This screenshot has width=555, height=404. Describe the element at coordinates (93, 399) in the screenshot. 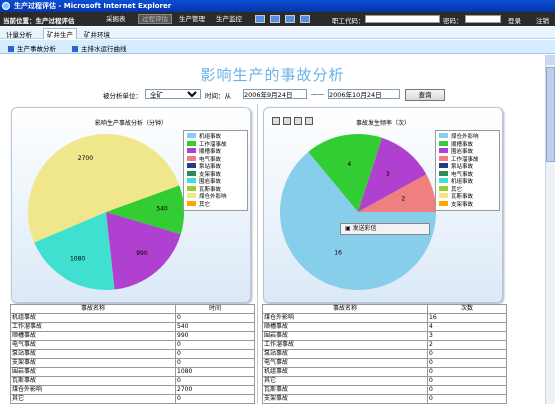

I see `cell-name: 其它` at that location.